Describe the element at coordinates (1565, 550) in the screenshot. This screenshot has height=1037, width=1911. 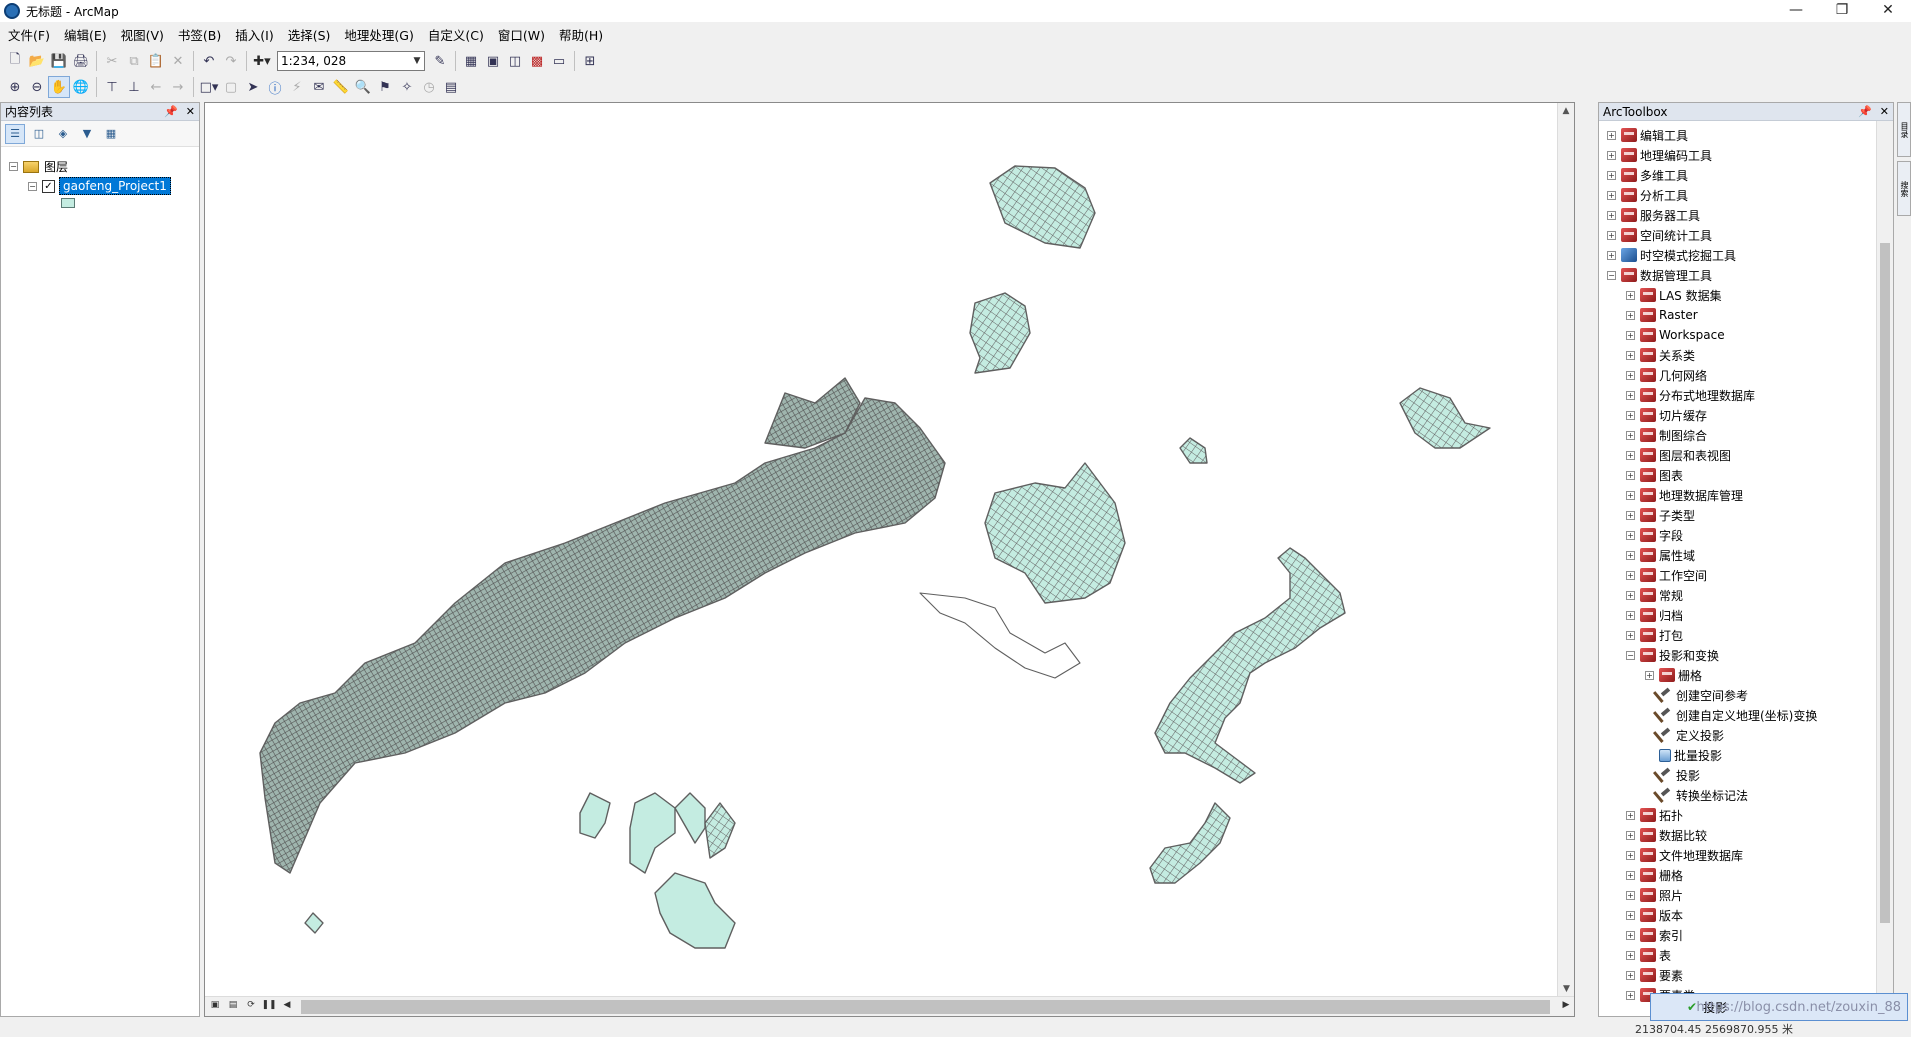
I see `map-vertical-scrollbar: ▲ ▼` at that location.